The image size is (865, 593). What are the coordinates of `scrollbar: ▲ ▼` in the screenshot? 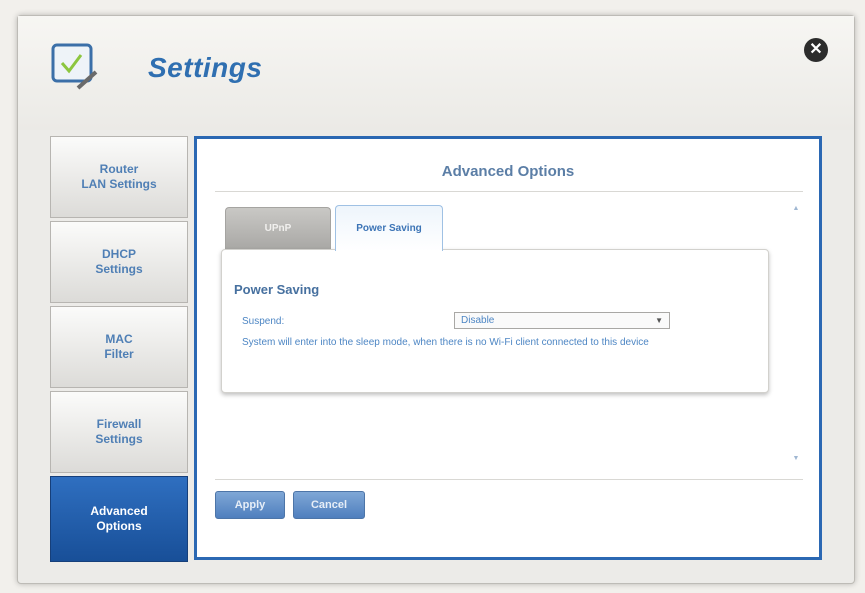 It's located at (796, 337).